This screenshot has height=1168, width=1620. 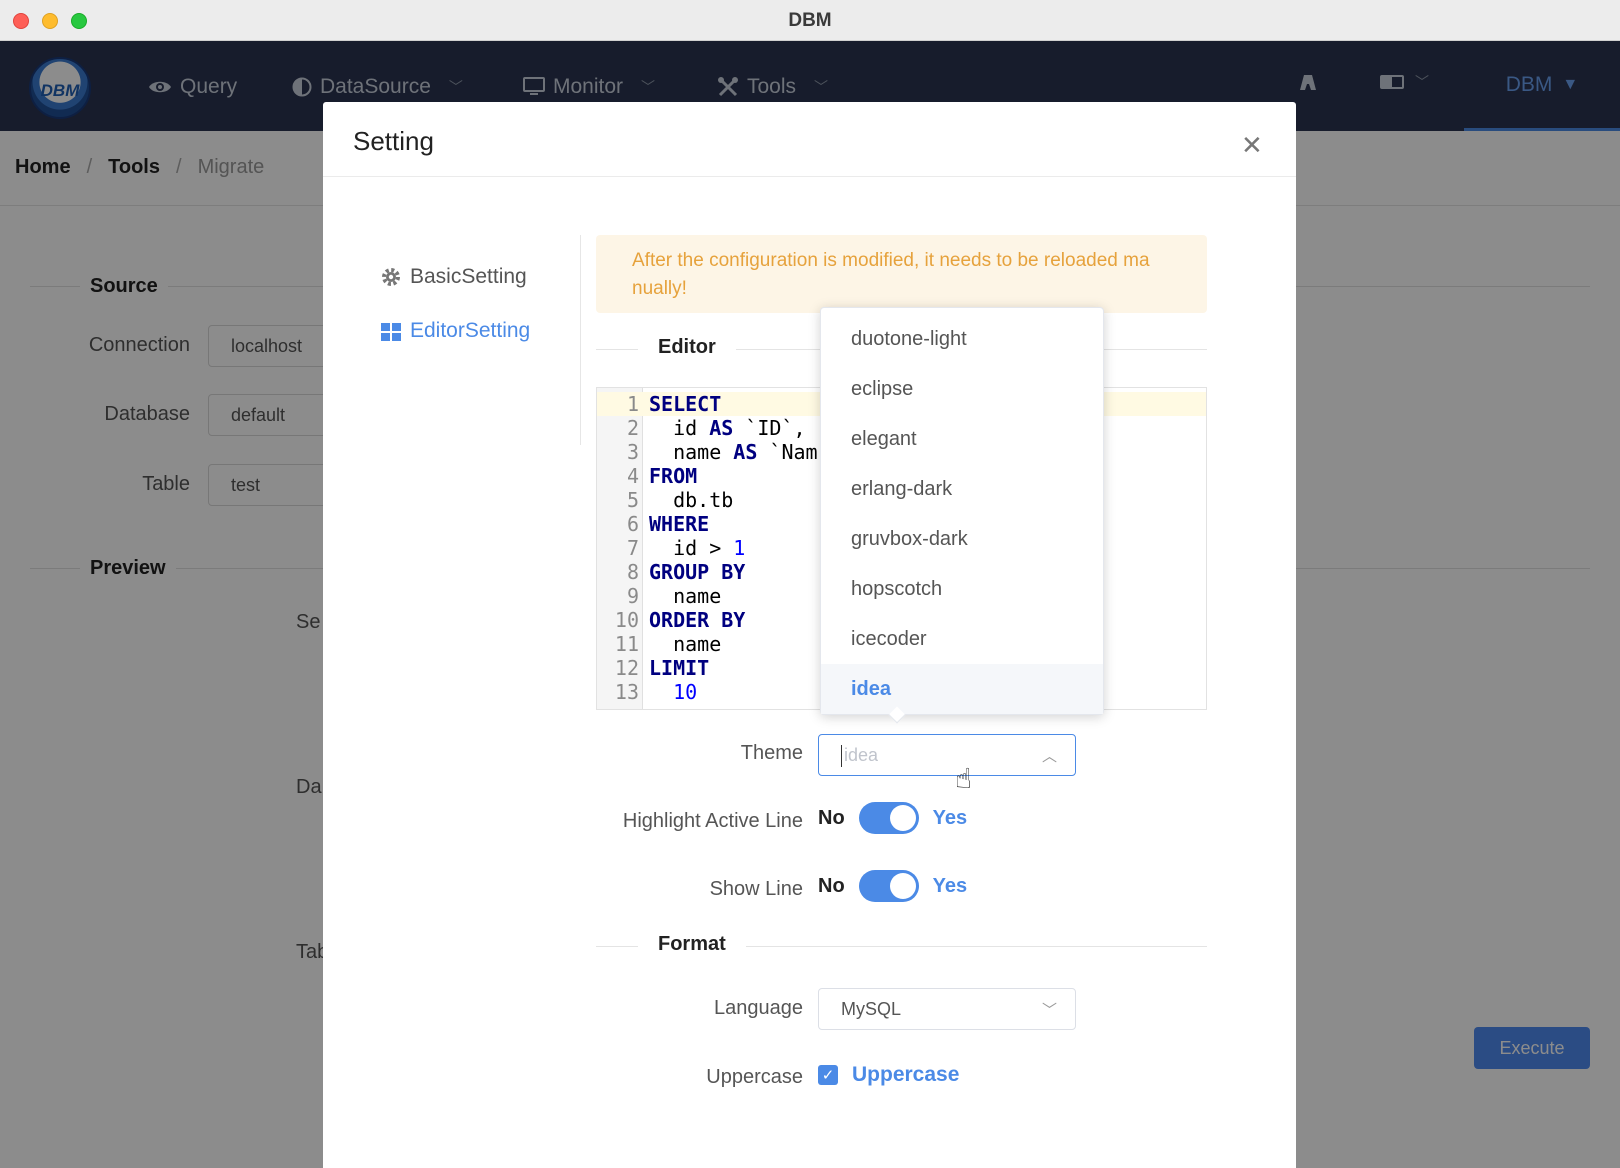 I want to click on check-icon: ✓, so click(x=828, y=1075).